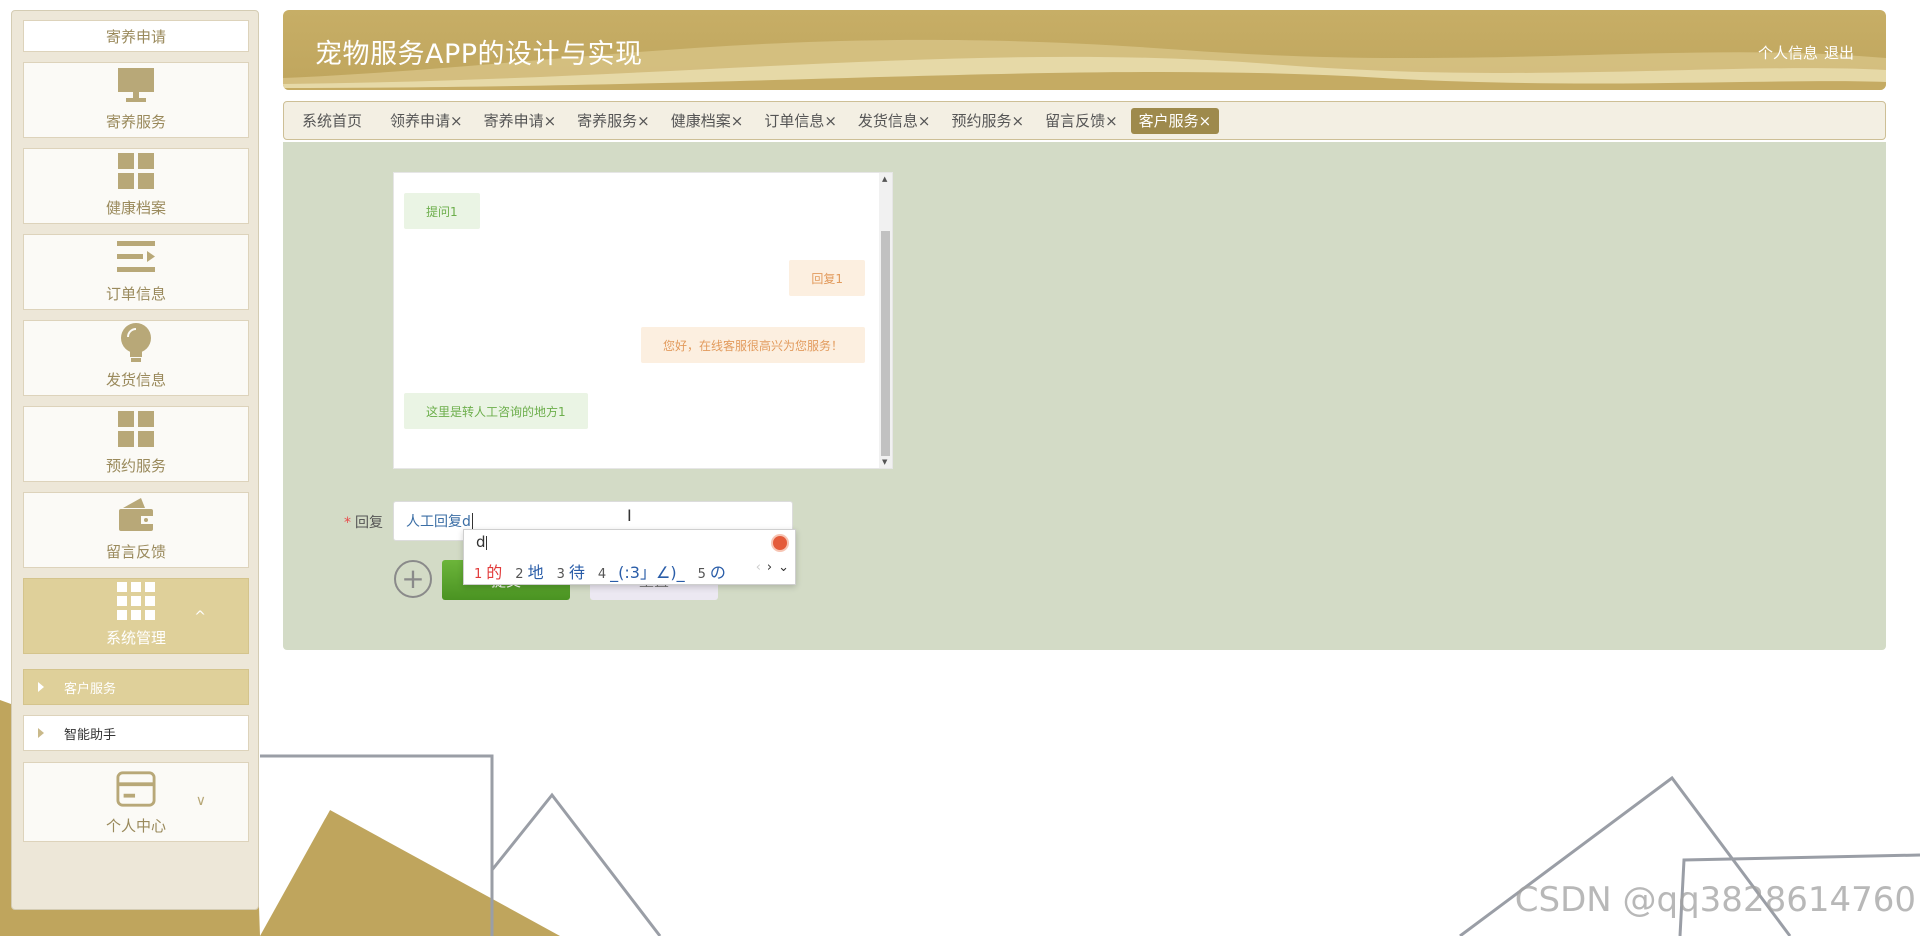 The image size is (1920, 936). I want to click on tab-shipping-info: 发货信息×, so click(894, 121).